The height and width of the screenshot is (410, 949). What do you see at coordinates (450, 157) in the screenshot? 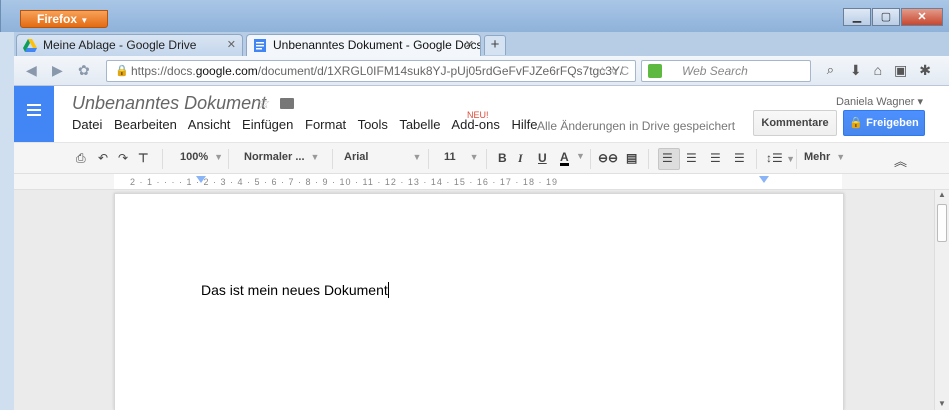
I see `font-size-value: 11` at bounding box center [450, 157].